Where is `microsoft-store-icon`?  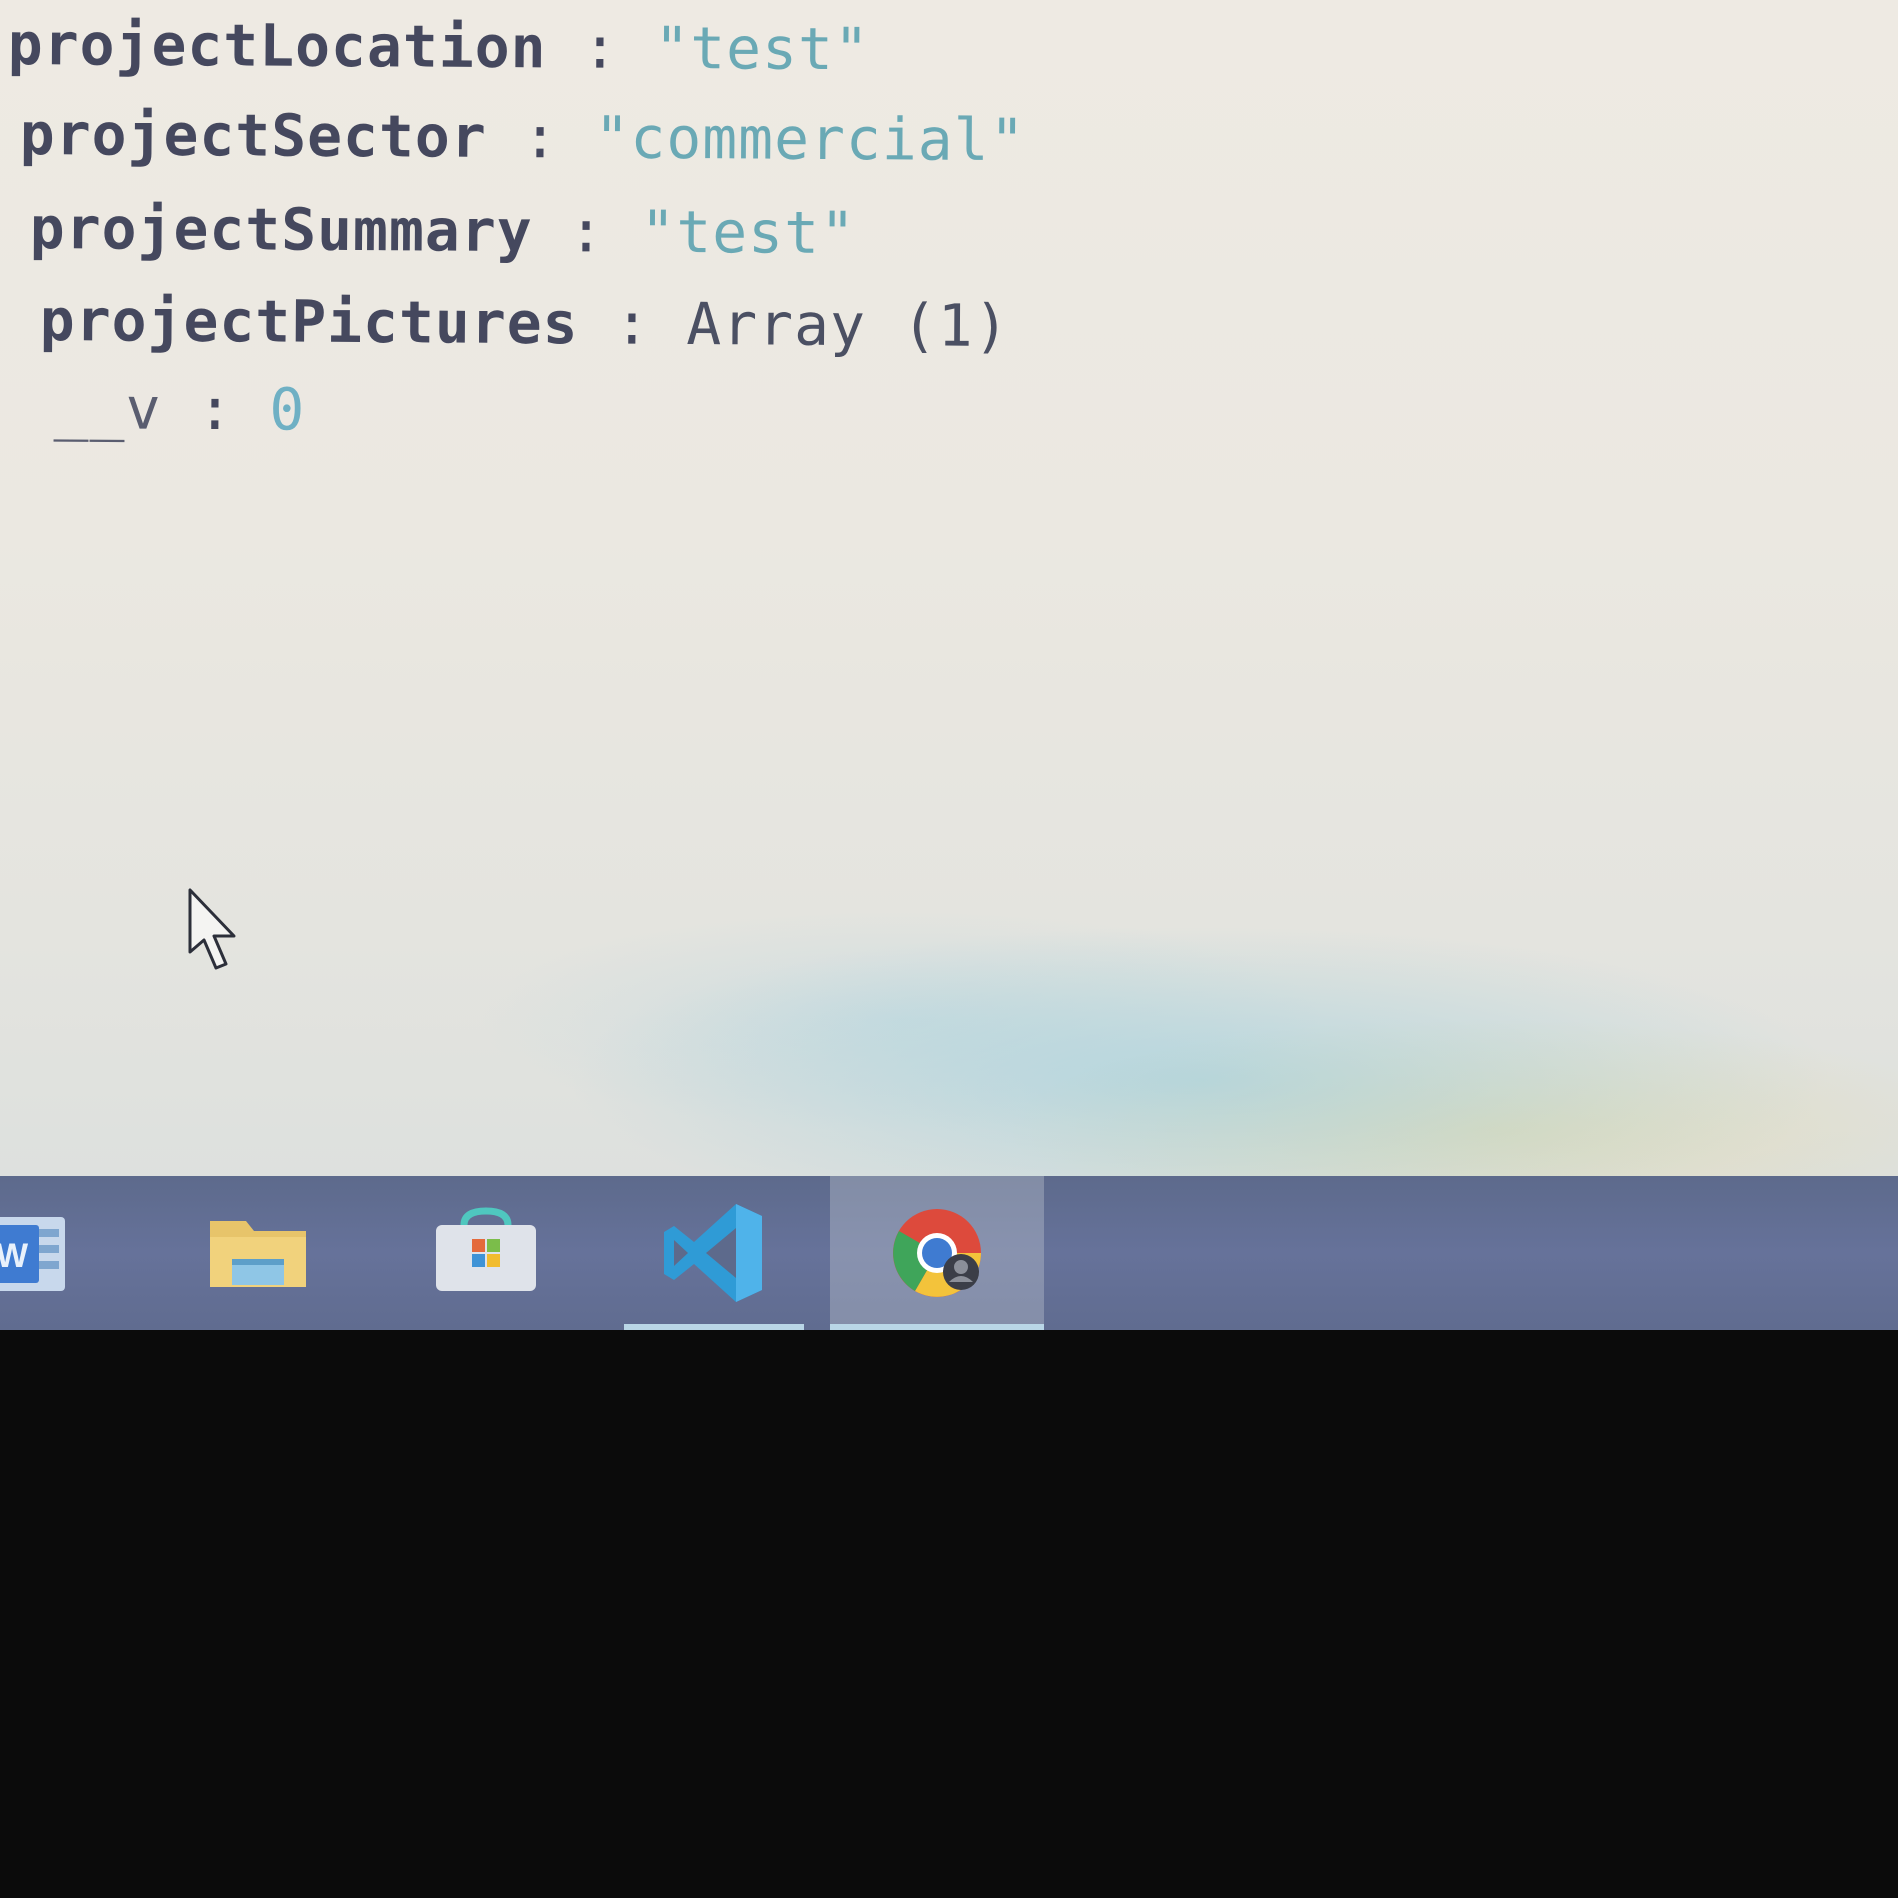 microsoft-store-icon is located at coordinates (486, 1249).